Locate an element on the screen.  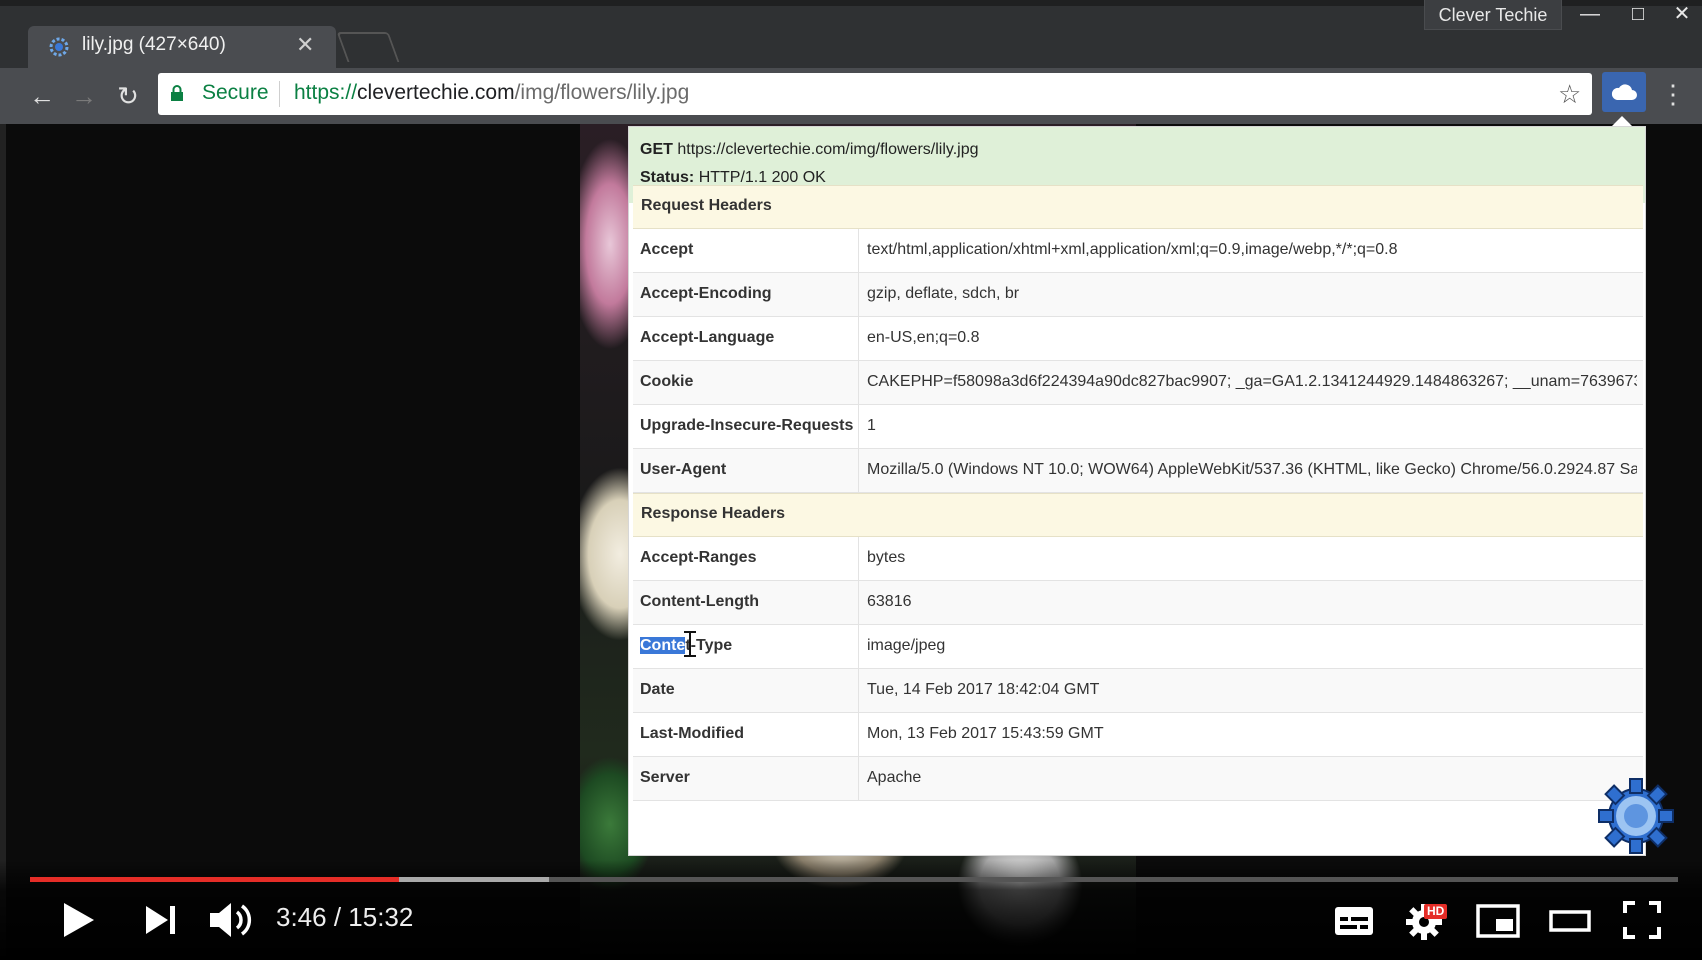
url-host: clevertechie.com is located at coordinates (436, 92).